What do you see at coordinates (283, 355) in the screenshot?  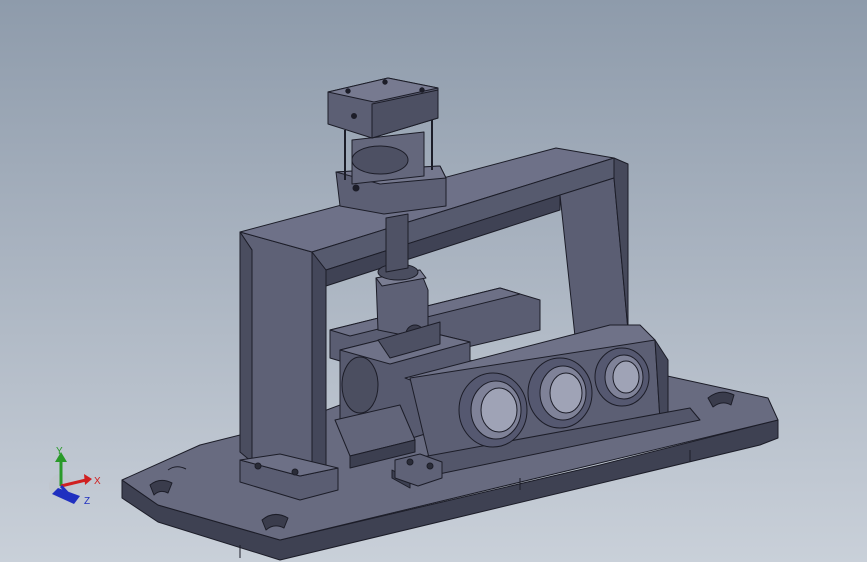 I see `frame-left-post` at bounding box center [283, 355].